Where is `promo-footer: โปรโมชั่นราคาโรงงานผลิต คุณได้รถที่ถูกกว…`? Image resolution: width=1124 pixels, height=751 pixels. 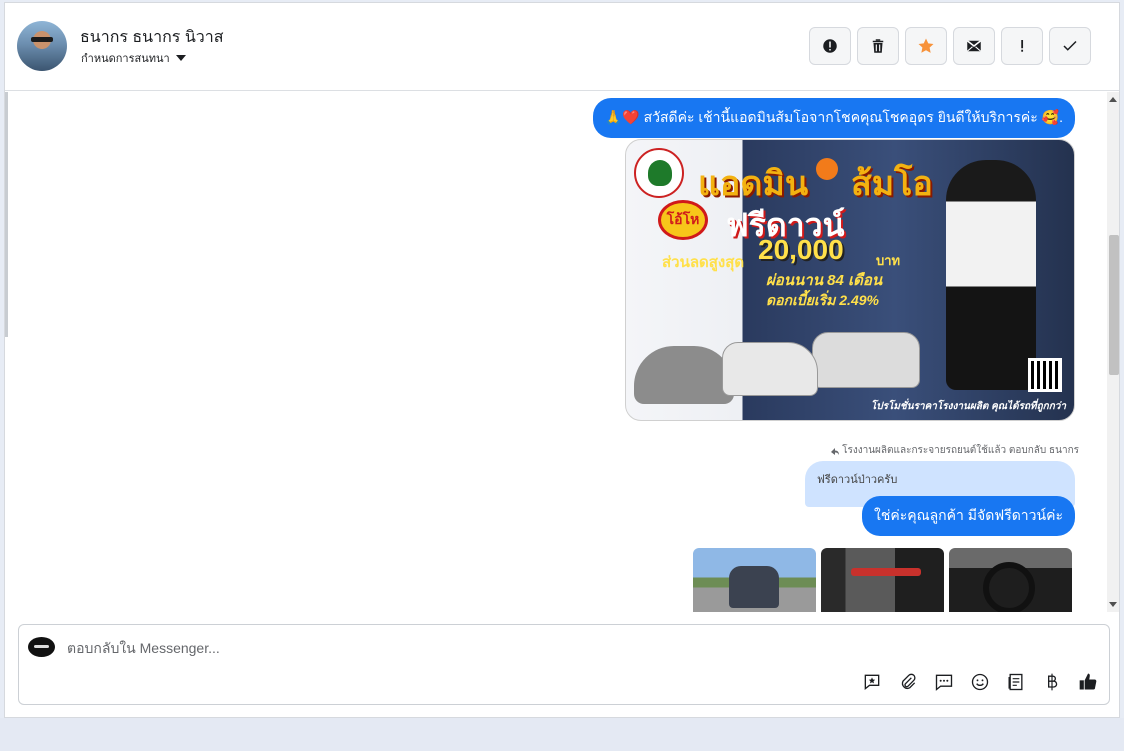
promo-footer: โปรโมชั่นราคาโรงงานผลิต คุณได้รถที่ถูกกว… is located at coordinates (968, 406).